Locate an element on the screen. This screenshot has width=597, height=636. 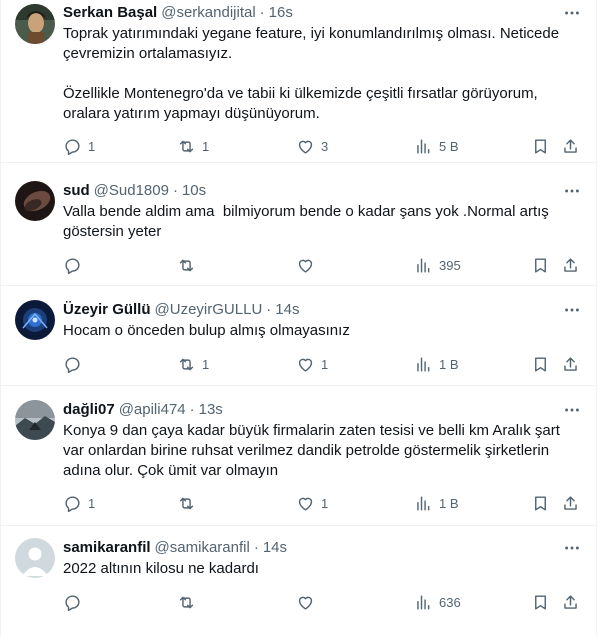
tweet-header: Üzeyir Güllü @UzeyirGULLU · 14s is located at coordinates (181, 310).